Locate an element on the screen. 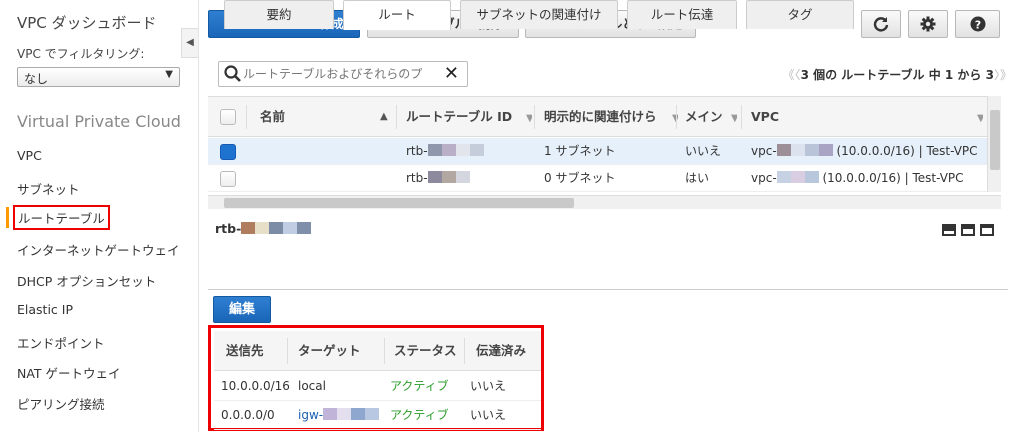 Image resolution: width=1024 pixels, height=432 pixels. route-target: local is located at coordinates (312, 386).